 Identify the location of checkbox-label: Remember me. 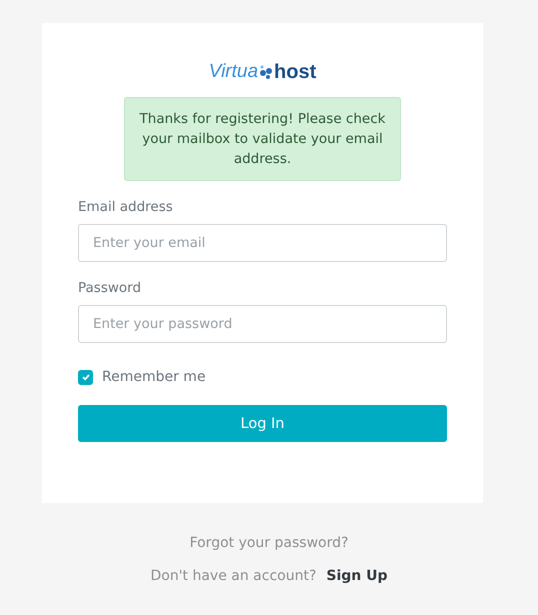
(154, 377).